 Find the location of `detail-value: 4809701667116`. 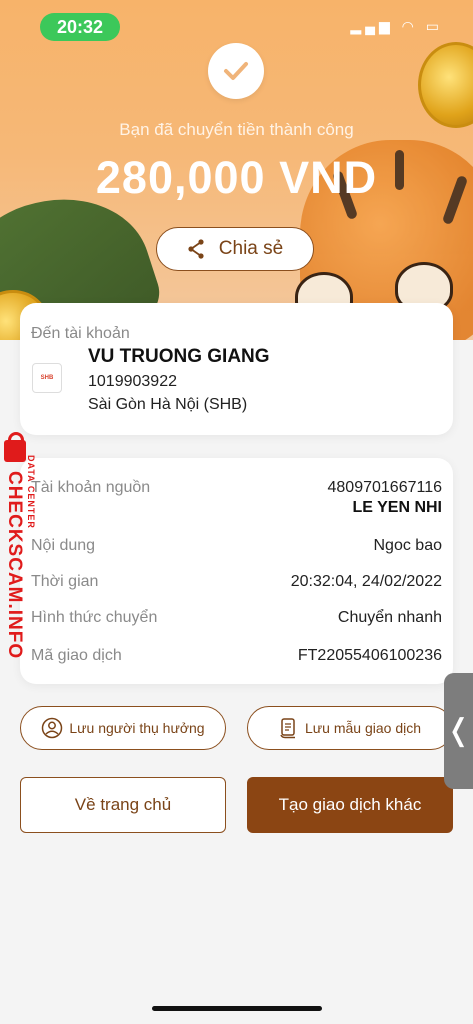

detail-value: 4809701667116 is located at coordinates (385, 487).